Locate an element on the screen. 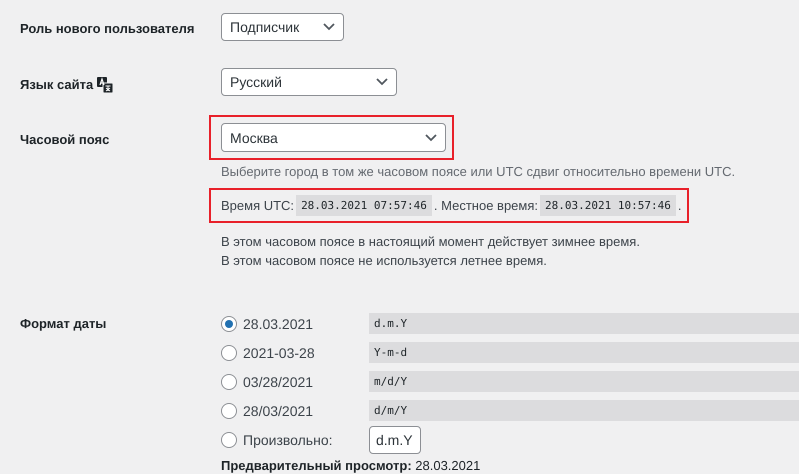 Image resolution: width=799 pixels, height=474 pixels. time-value: 28.03.2021 07:57:46 is located at coordinates (364, 205).